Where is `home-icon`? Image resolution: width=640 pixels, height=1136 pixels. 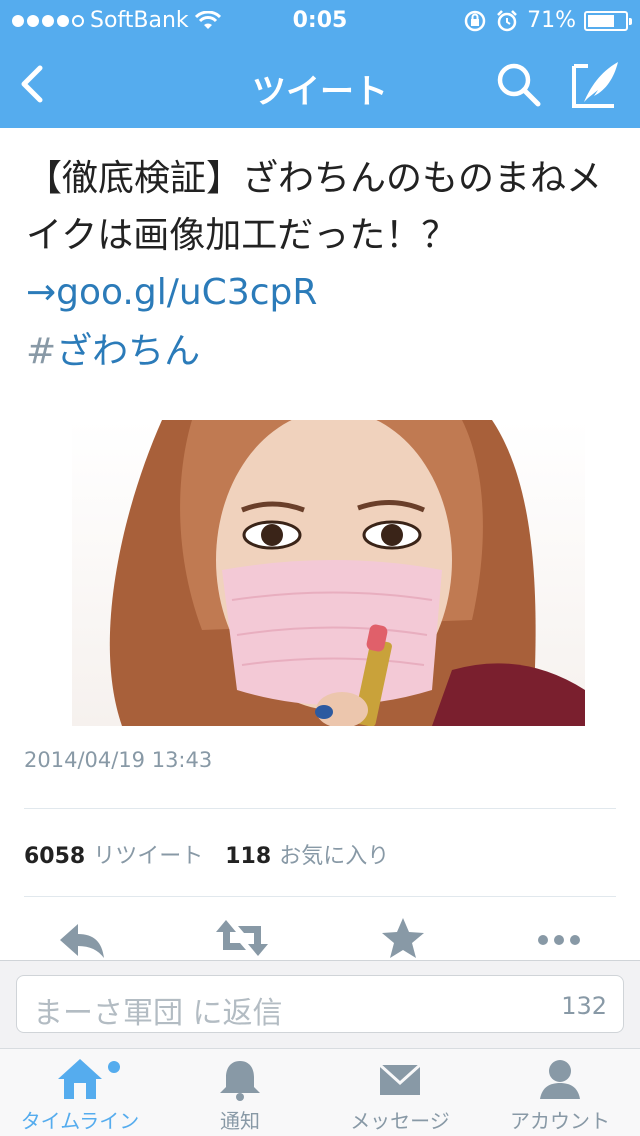 home-icon is located at coordinates (80, 1079).